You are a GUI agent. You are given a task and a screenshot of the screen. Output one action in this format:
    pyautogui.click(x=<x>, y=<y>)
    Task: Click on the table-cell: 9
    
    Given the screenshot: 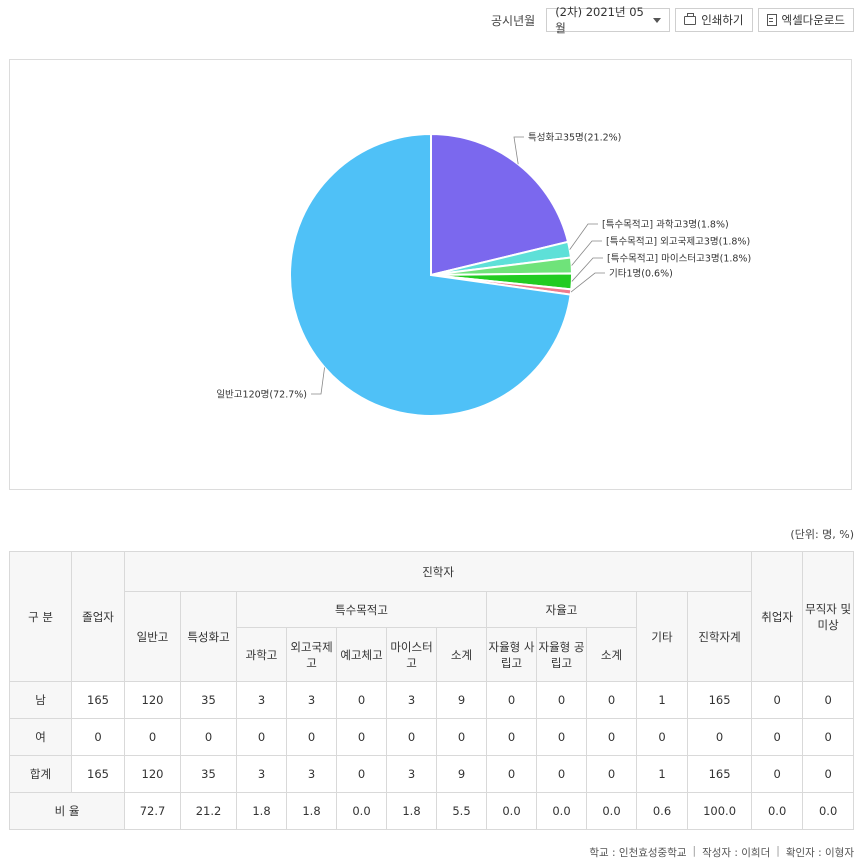 What is the action you would take?
    pyautogui.click(x=461, y=700)
    